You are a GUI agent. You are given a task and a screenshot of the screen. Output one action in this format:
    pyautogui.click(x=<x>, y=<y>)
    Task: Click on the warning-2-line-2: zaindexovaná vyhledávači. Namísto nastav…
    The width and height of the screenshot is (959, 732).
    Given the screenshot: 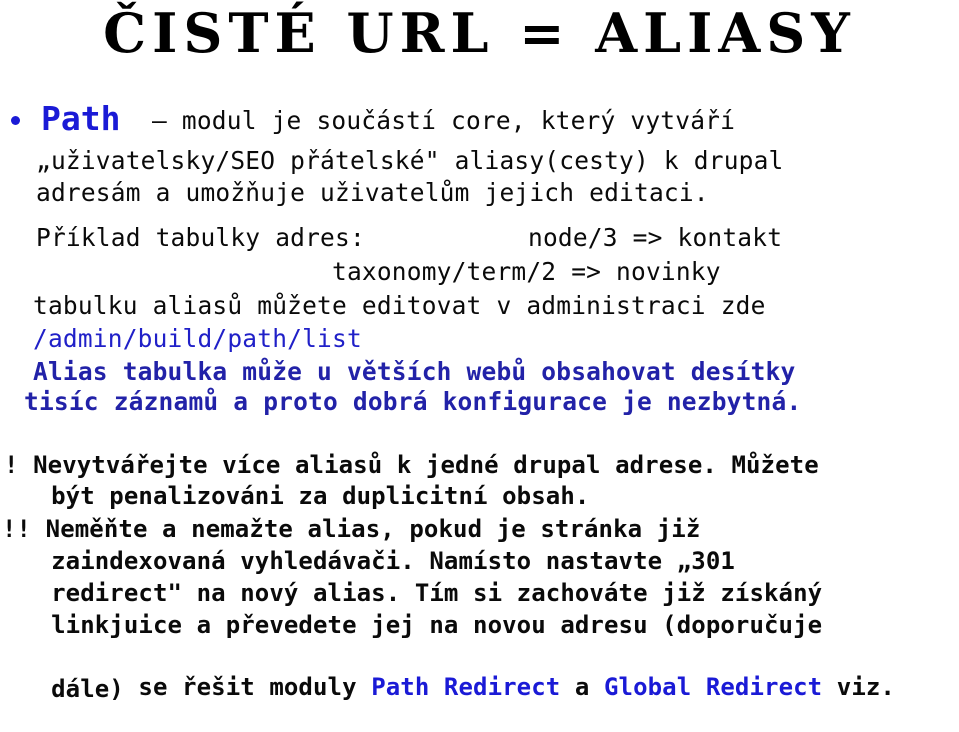 What is the action you would take?
    pyautogui.click(x=378, y=561)
    